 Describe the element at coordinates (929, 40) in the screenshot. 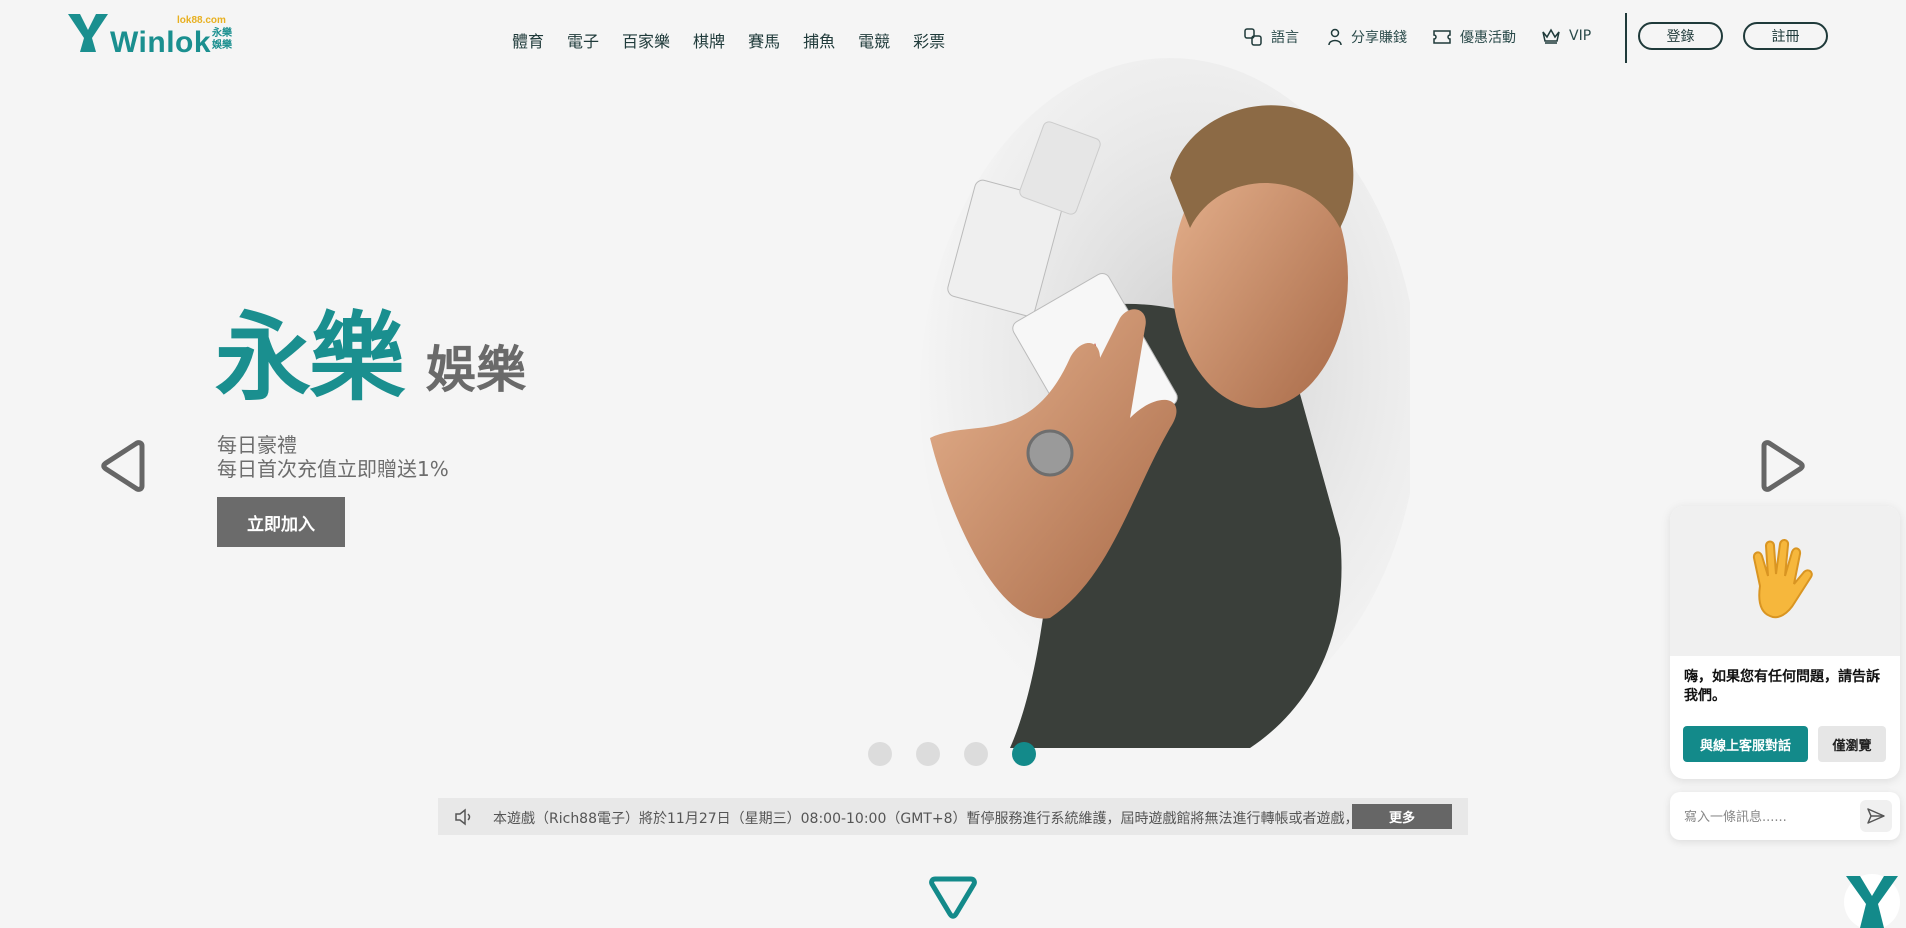

I see `nav-lottery: 彩票` at that location.